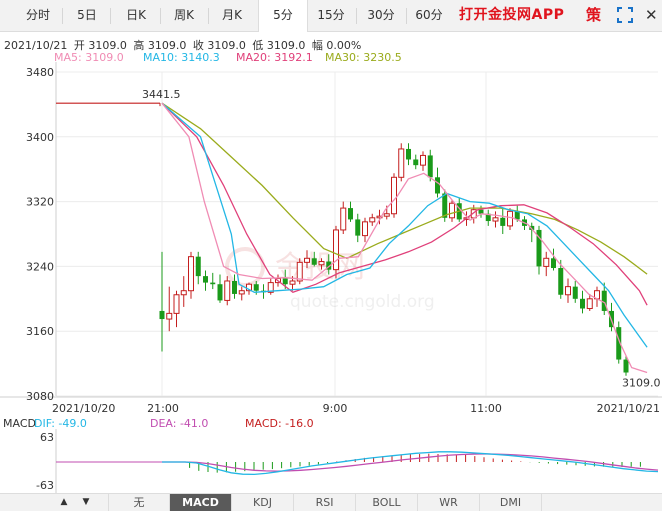 The height and width of the screenshot is (511, 662). Describe the element at coordinates (325, 502) in the screenshot. I see `indicator-tab-rsi: RSI` at that location.